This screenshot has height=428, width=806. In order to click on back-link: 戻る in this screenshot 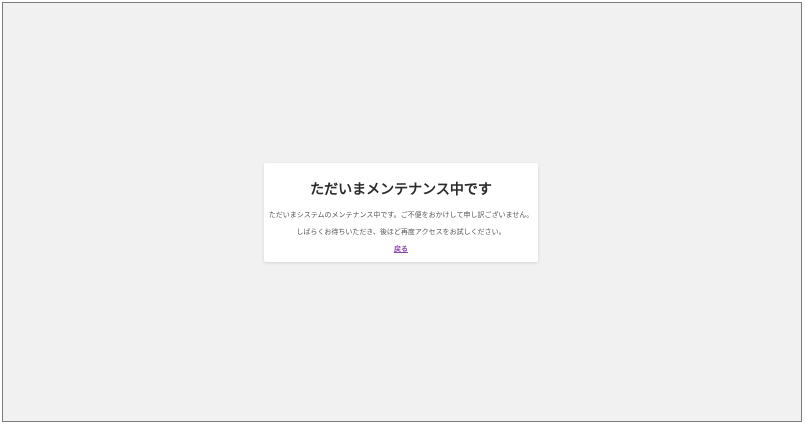, I will do `click(401, 249)`.